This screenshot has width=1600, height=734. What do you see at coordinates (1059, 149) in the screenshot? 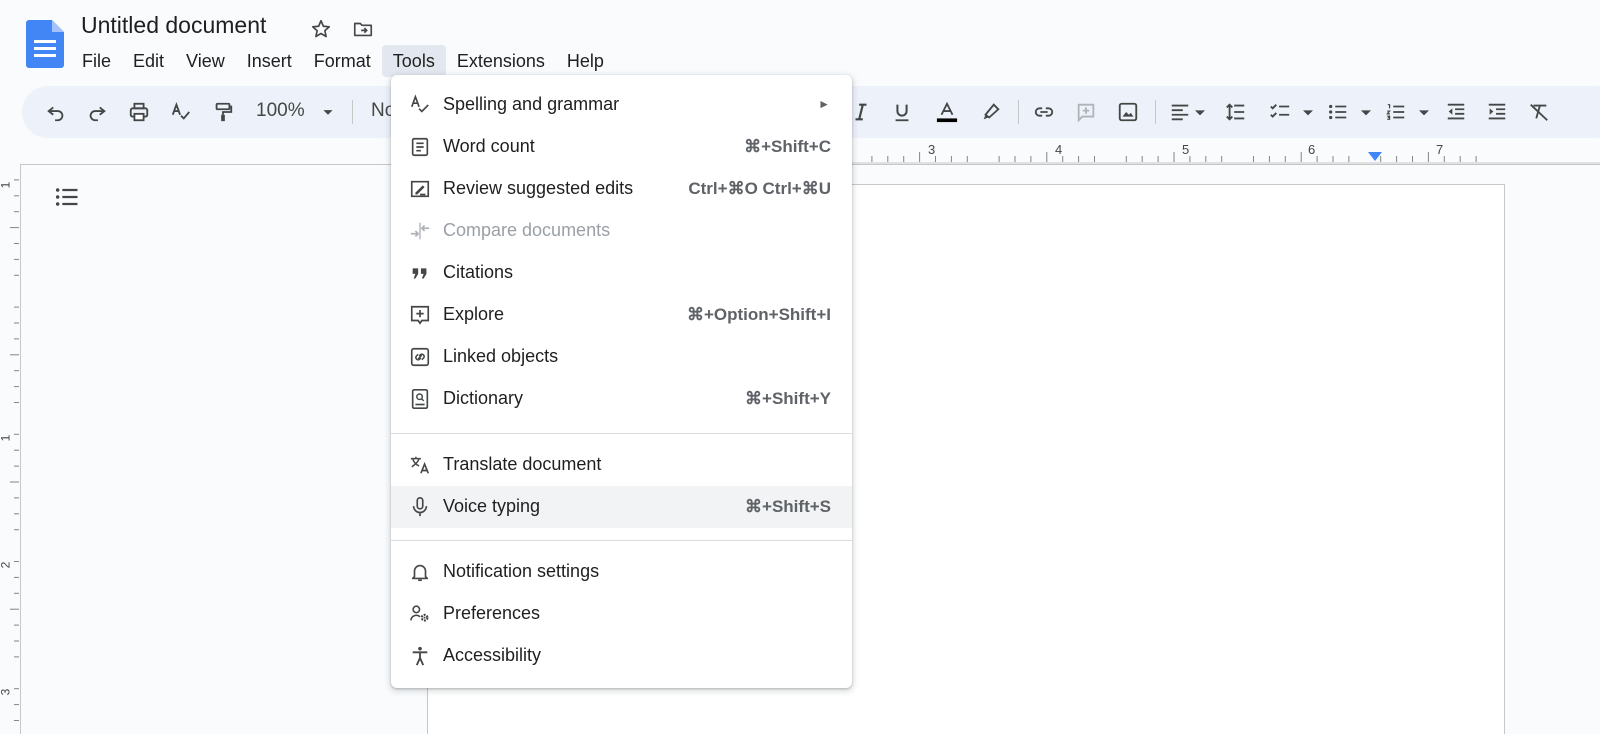
I see `ruler-number: 4` at bounding box center [1059, 149].